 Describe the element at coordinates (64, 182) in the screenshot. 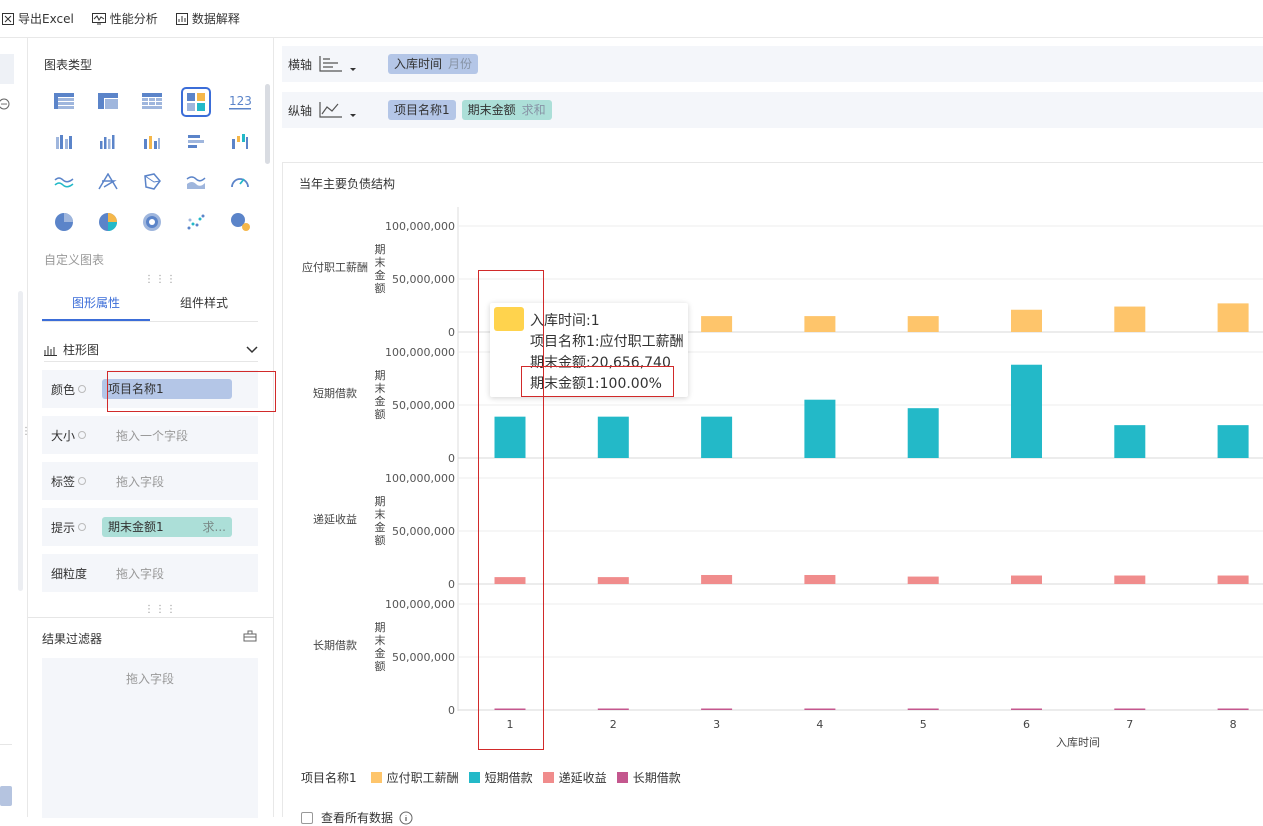

I see `line-chart-icon` at that location.